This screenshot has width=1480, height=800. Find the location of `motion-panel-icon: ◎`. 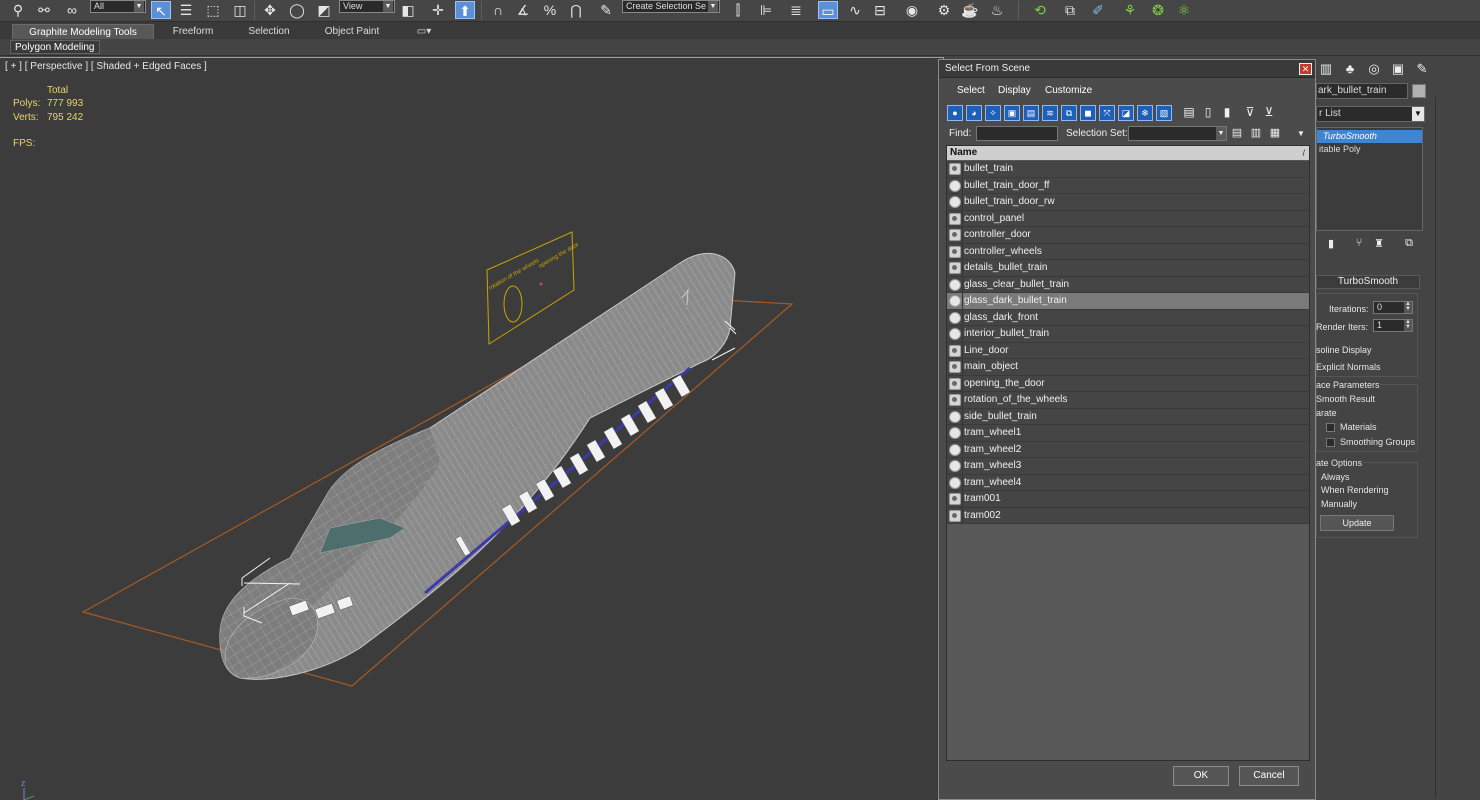

motion-panel-icon: ◎ is located at coordinates (1374, 69).